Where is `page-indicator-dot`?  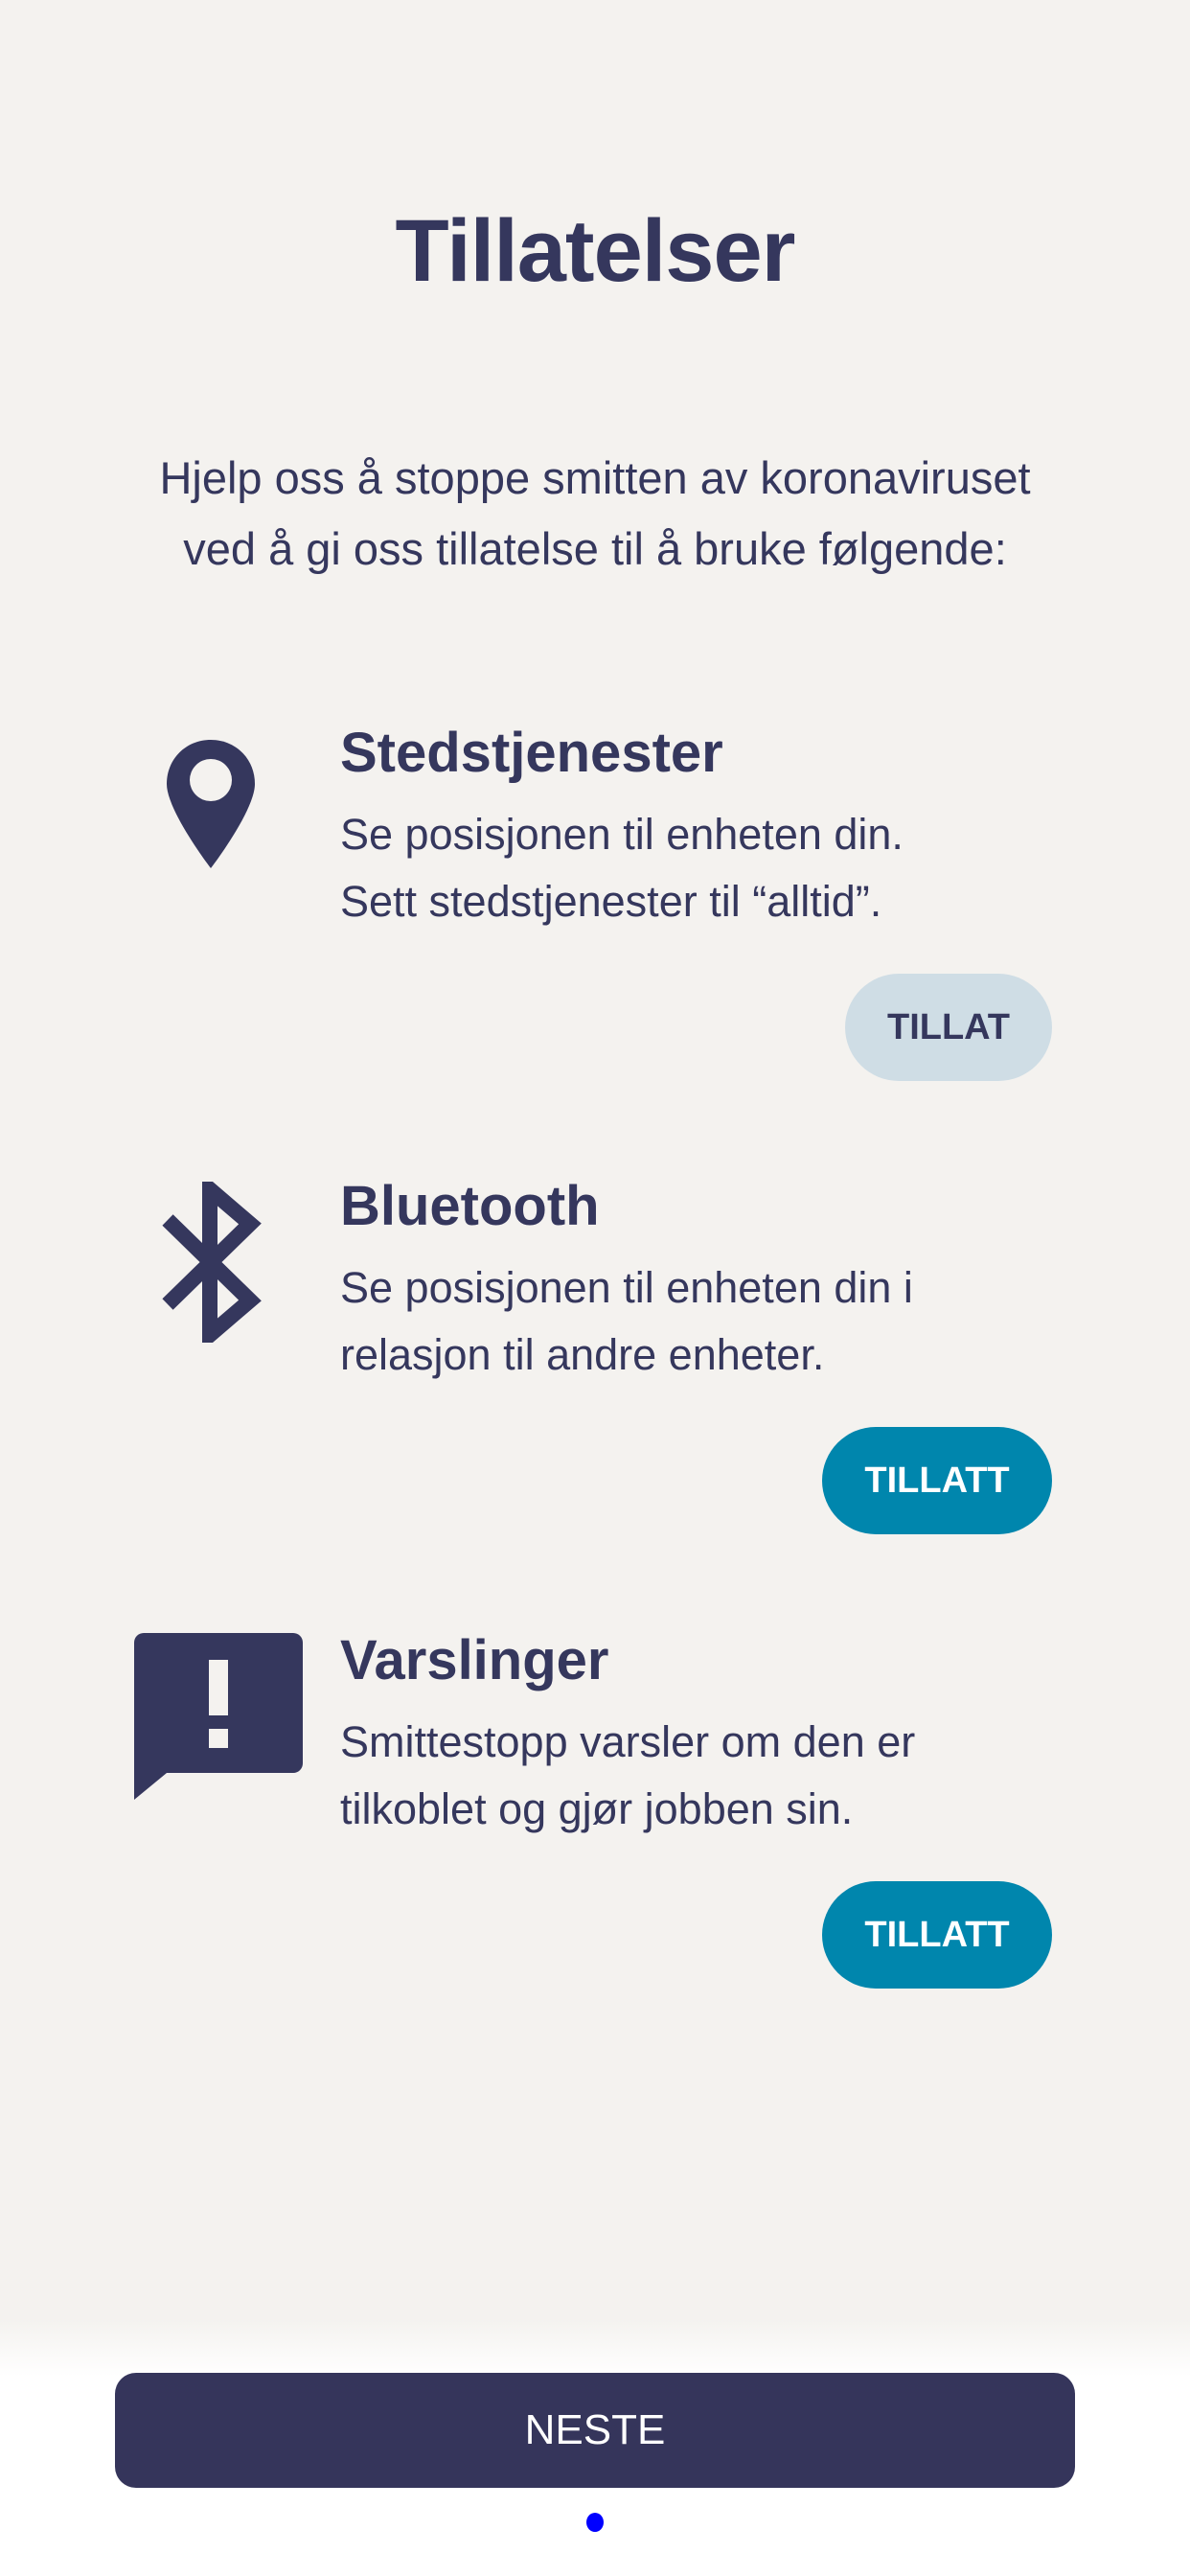 page-indicator-dot is located at coordinates (595, 2522).